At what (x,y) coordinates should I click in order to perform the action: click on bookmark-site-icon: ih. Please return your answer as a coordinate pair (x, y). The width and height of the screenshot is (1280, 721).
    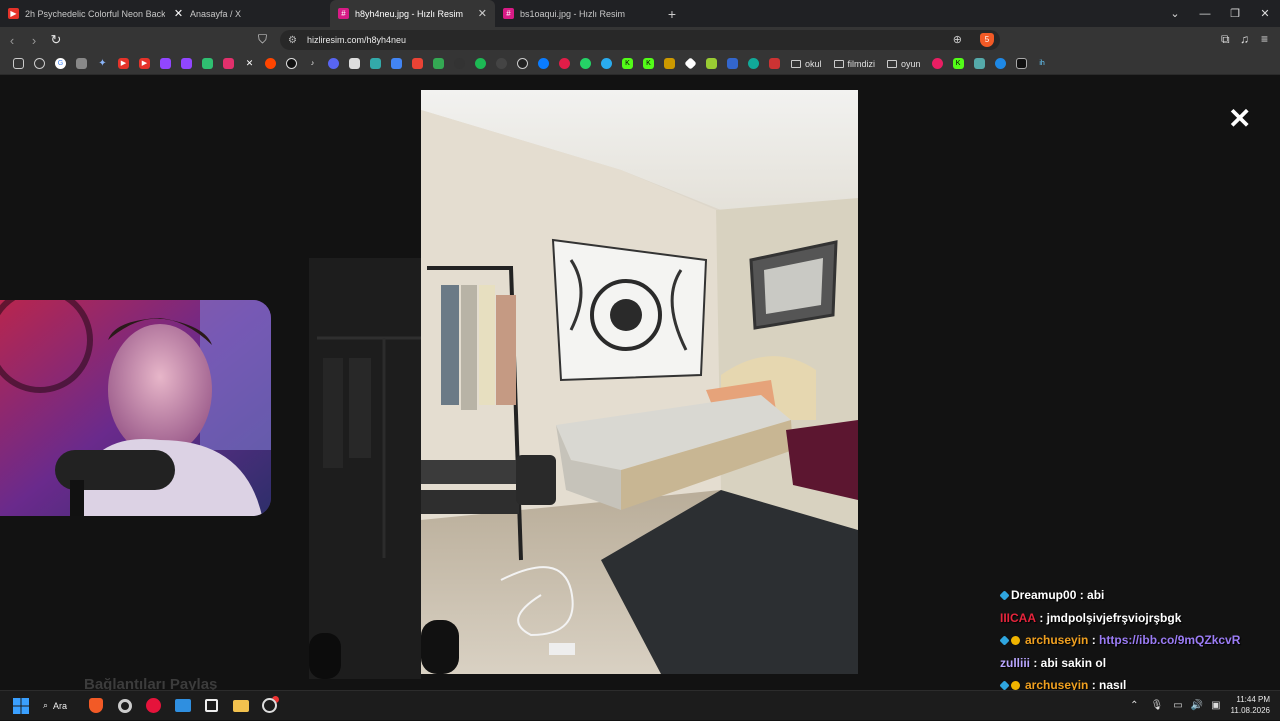
    Looking at the image, I should click on (1042, 64).